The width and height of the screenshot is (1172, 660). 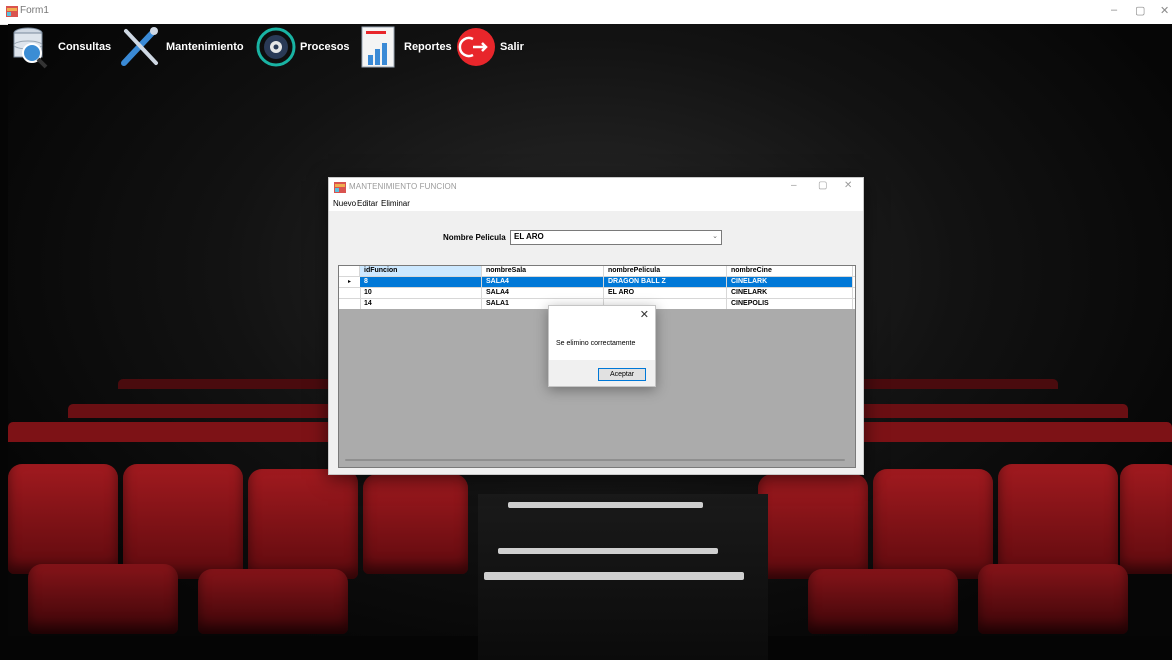 I want to click on menu-reportes: Reportes, so click(x=406, y=47).